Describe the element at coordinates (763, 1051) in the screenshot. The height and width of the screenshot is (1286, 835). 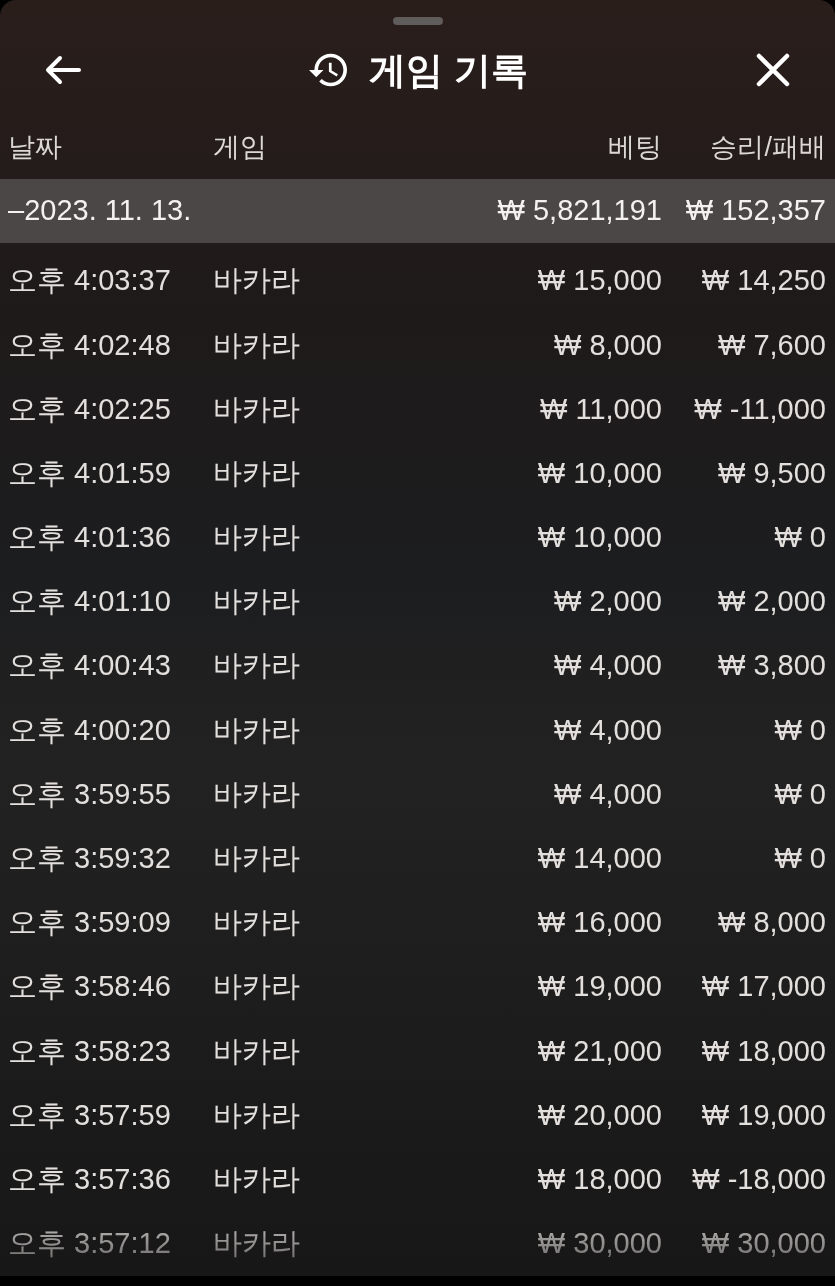
I see `win-loss-amount: ₩ 18,000` at that location.